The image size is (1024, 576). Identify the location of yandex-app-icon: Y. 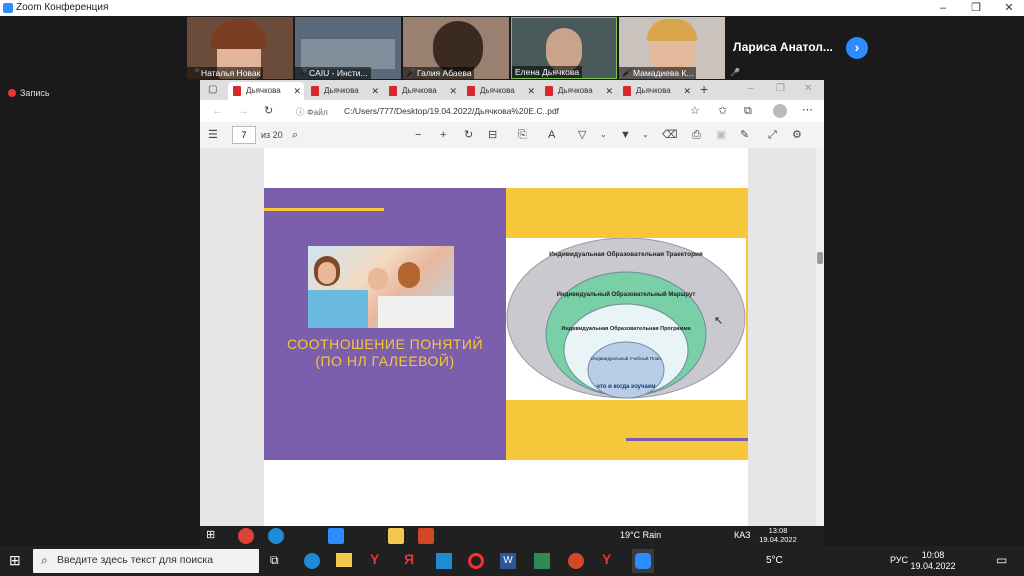
(606, 559).